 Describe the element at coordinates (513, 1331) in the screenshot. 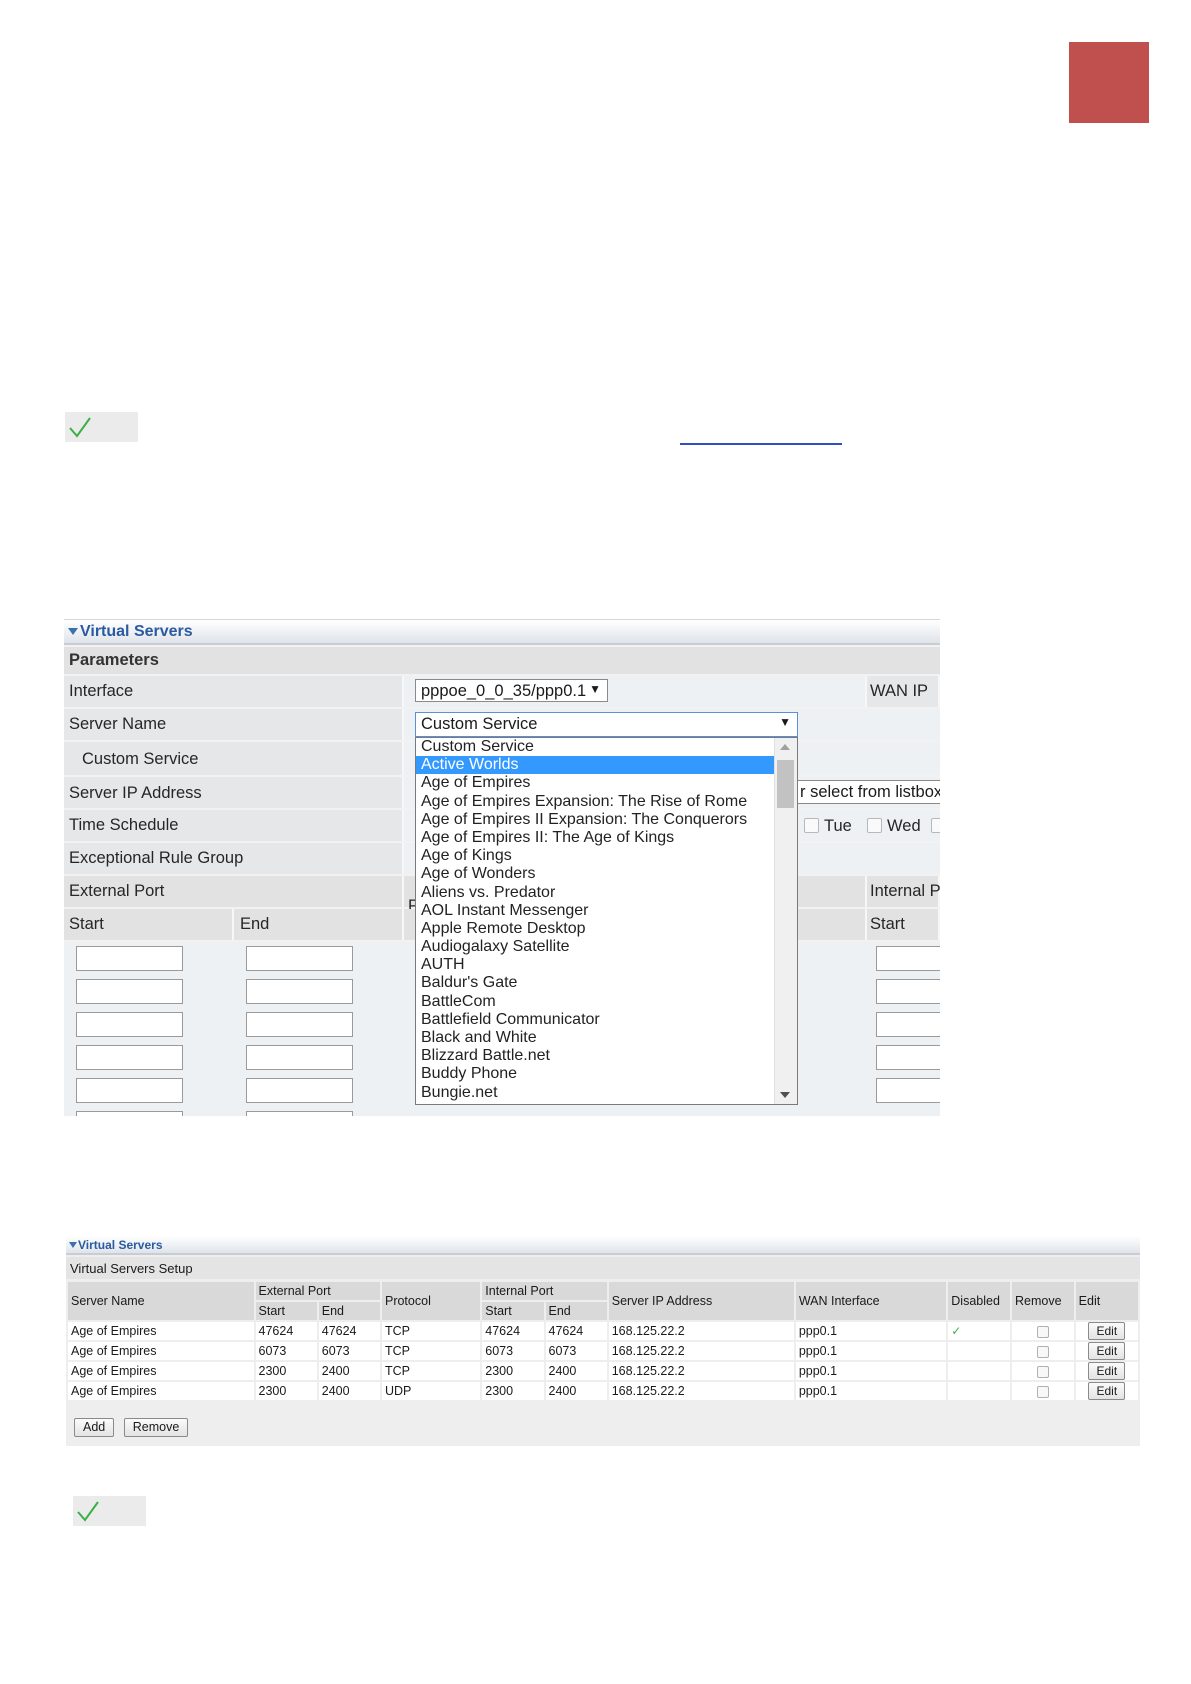

I see `cell-int-start: 47624` at that location.